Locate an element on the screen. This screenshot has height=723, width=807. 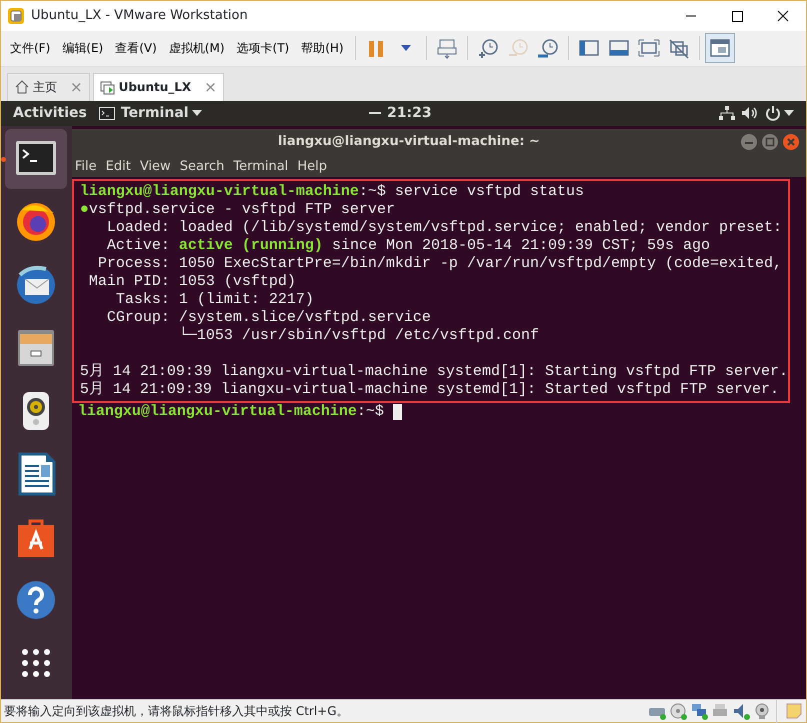
menu-item: Search is located at coordinates (202, 167).